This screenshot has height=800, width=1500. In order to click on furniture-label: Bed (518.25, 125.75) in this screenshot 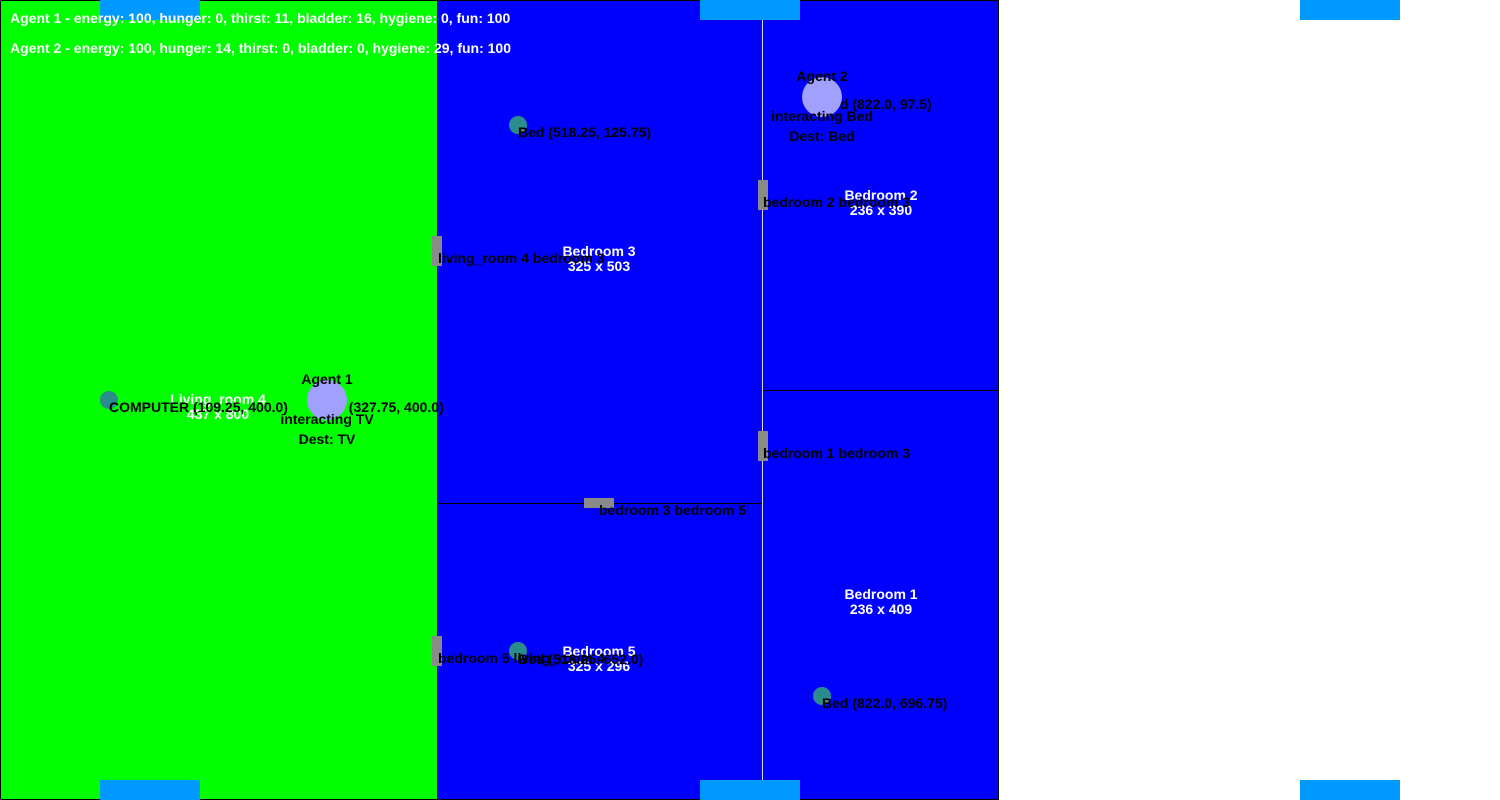, I will do `click(585, 132)`.